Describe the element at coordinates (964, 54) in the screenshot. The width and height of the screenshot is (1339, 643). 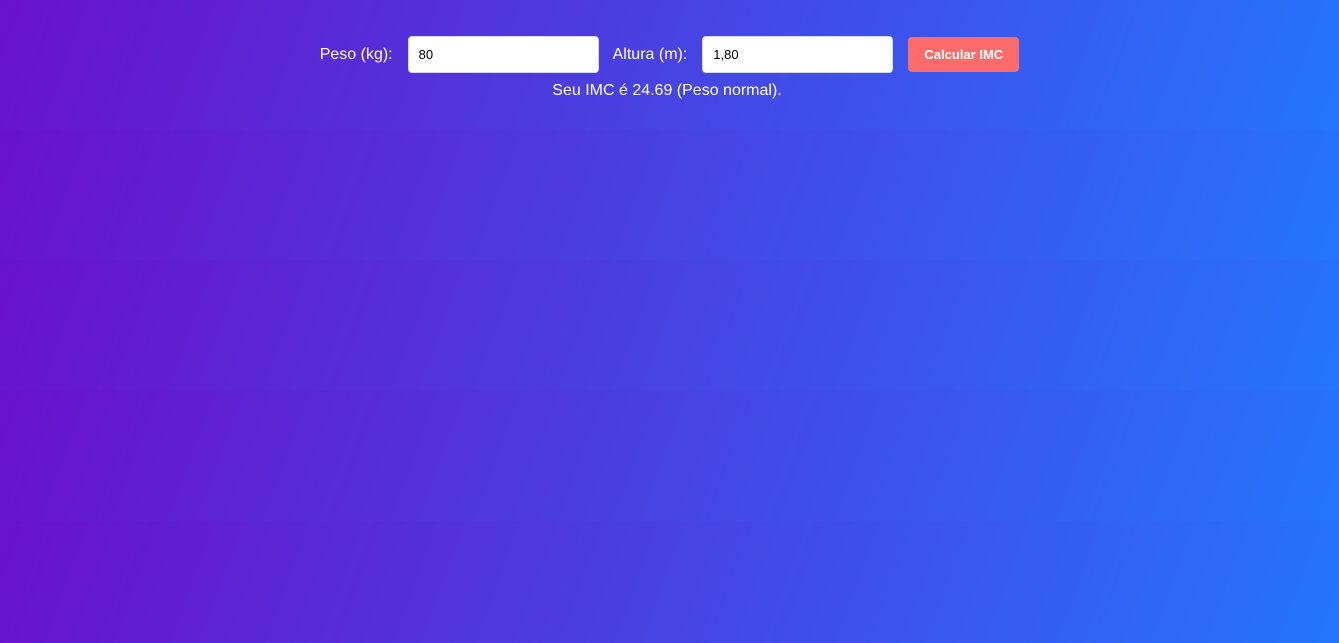
I see `calculate-bmi-button: Calcular IMC` at that location.